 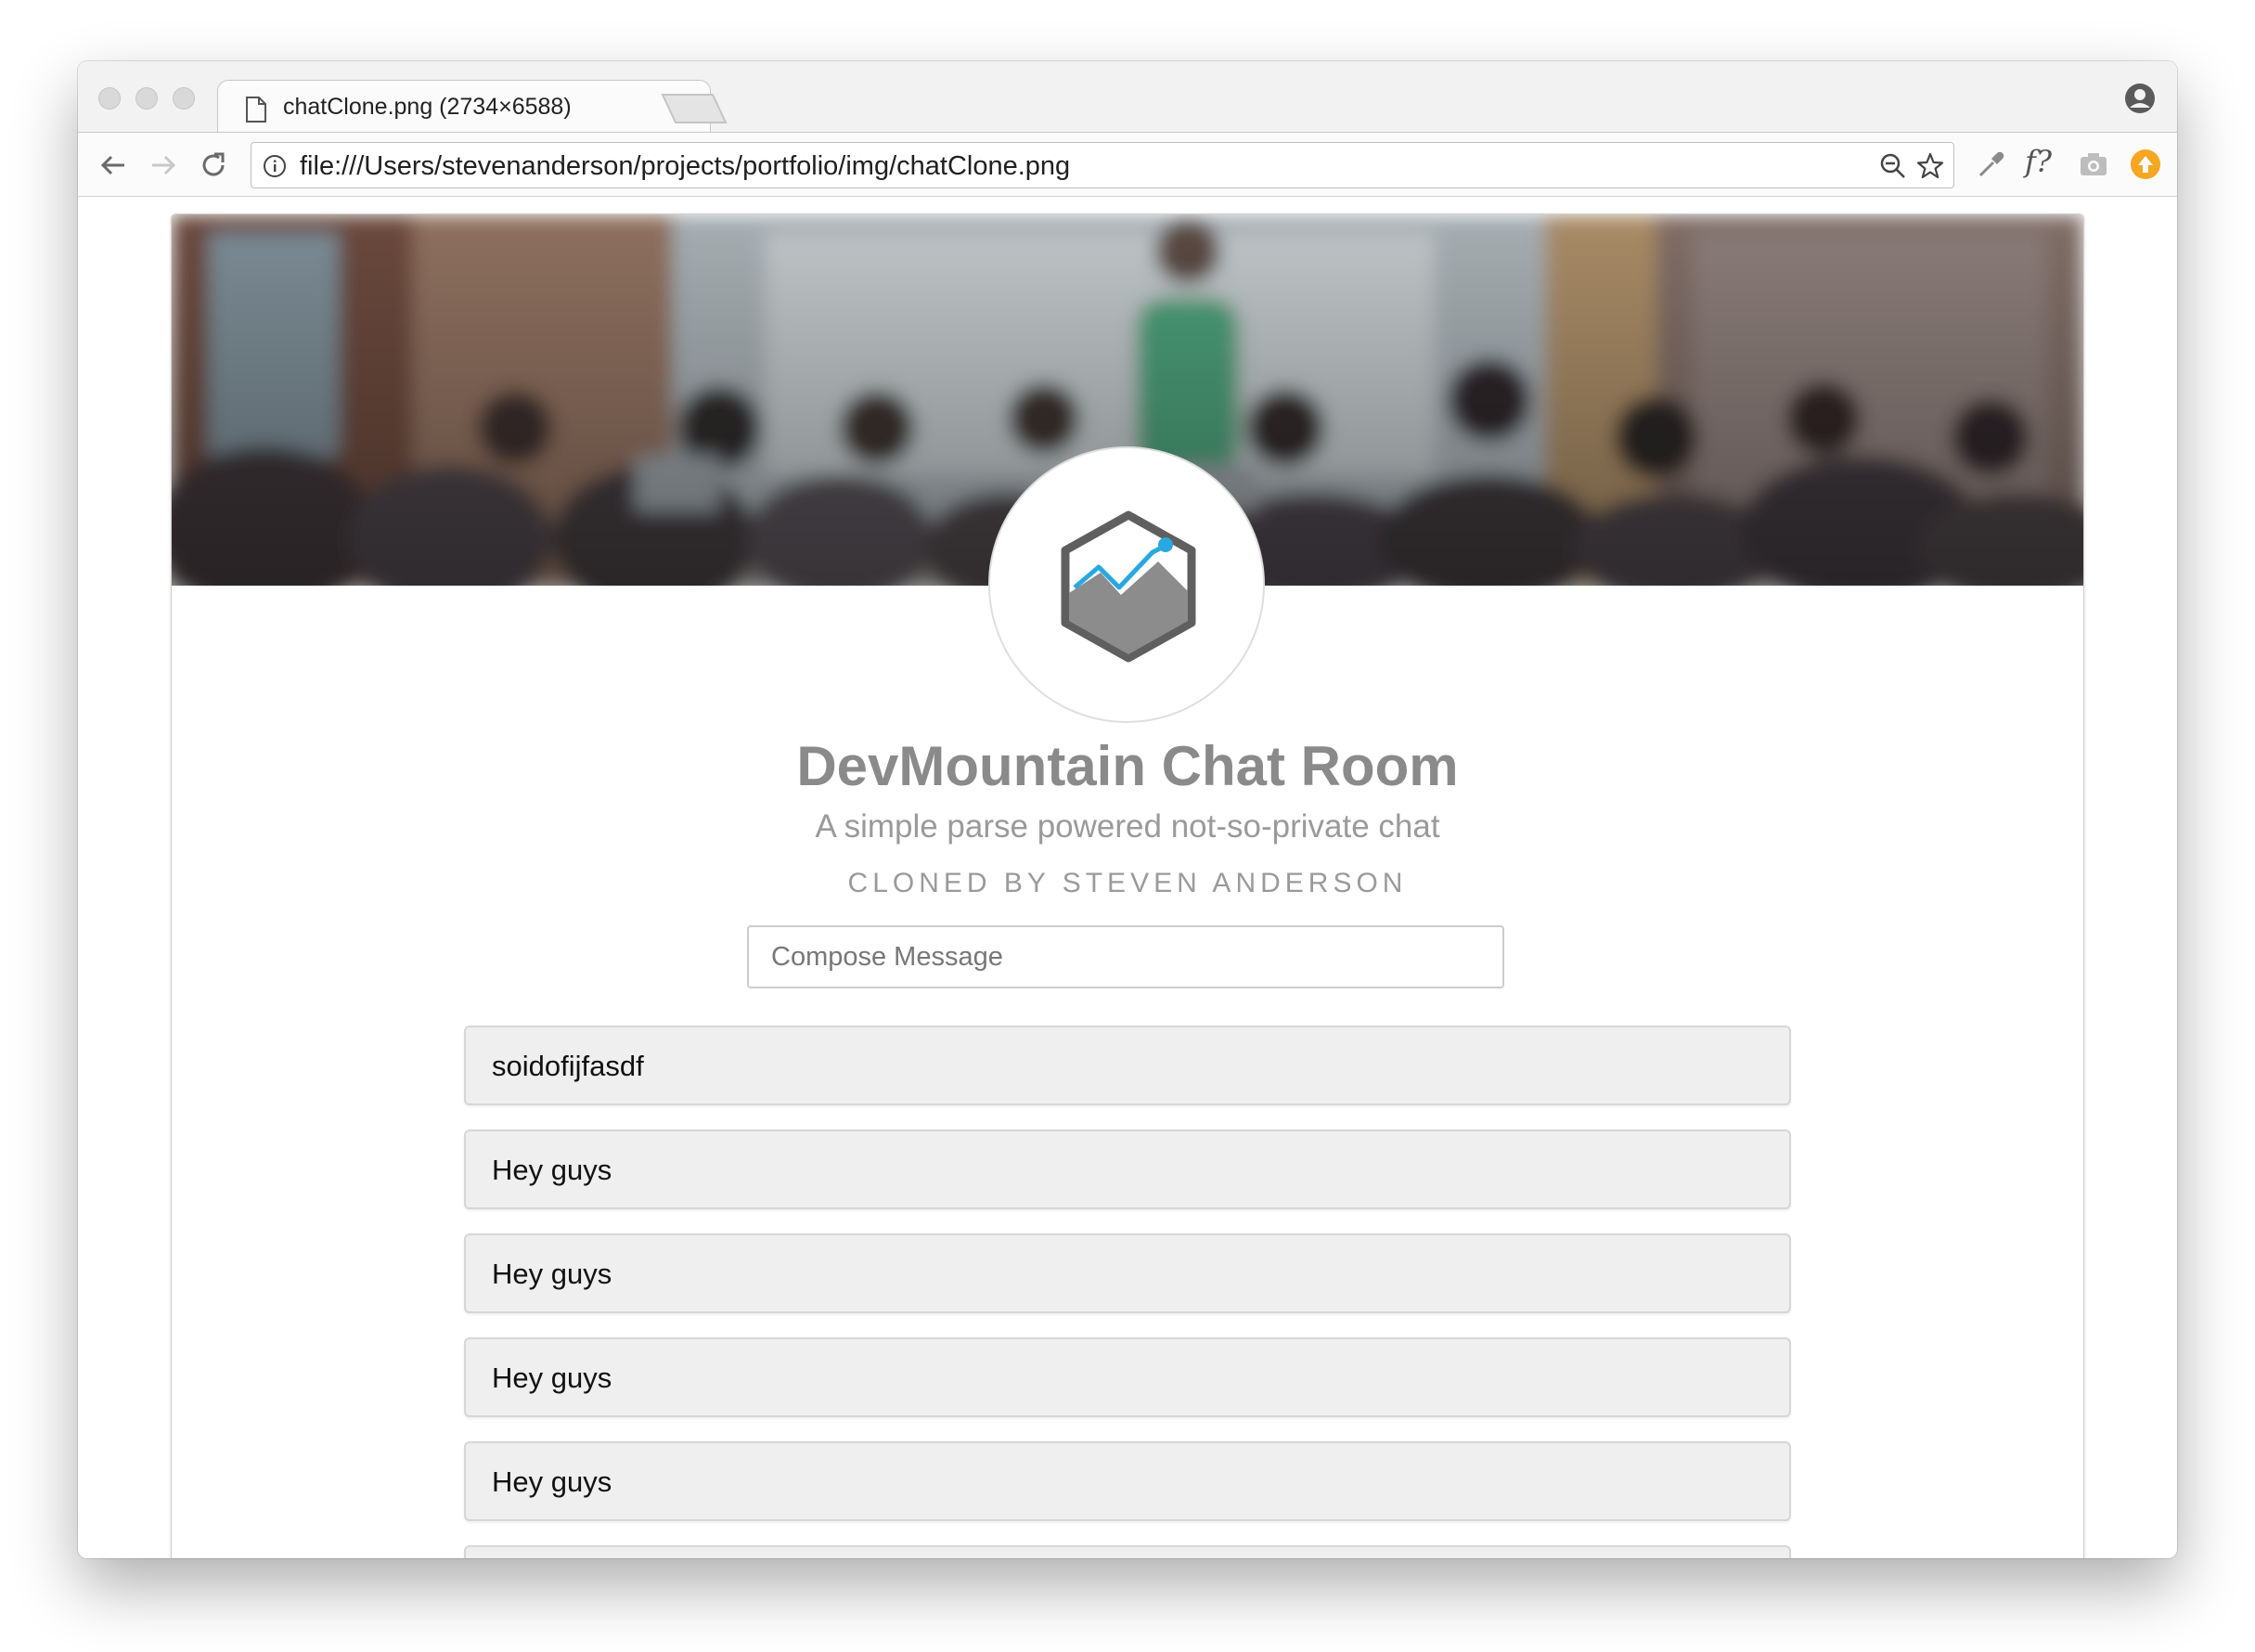 I want to click on orange-extension-icon, so click(x=2145, y=164).